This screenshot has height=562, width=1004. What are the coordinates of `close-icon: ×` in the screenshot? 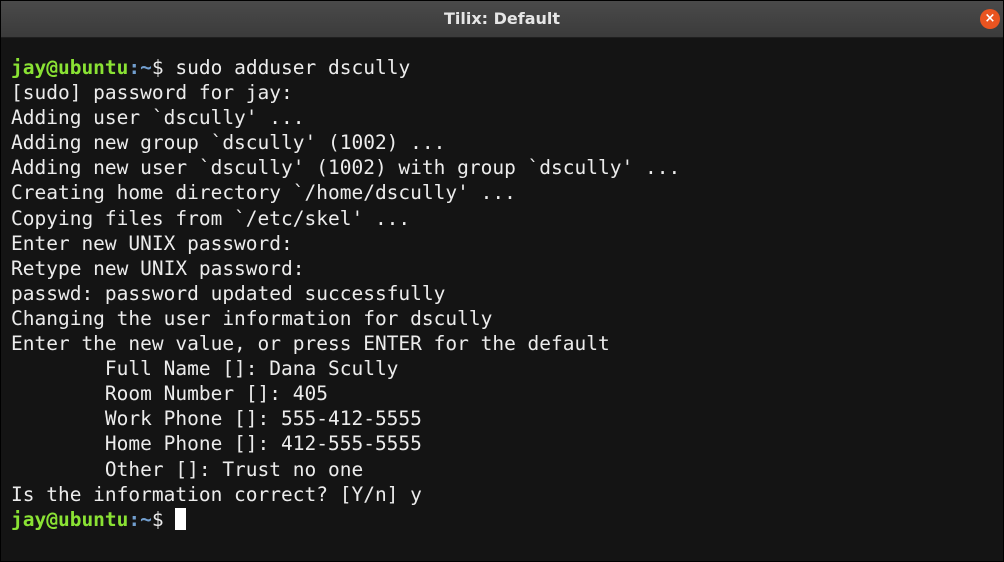 It's located at (990, 18).